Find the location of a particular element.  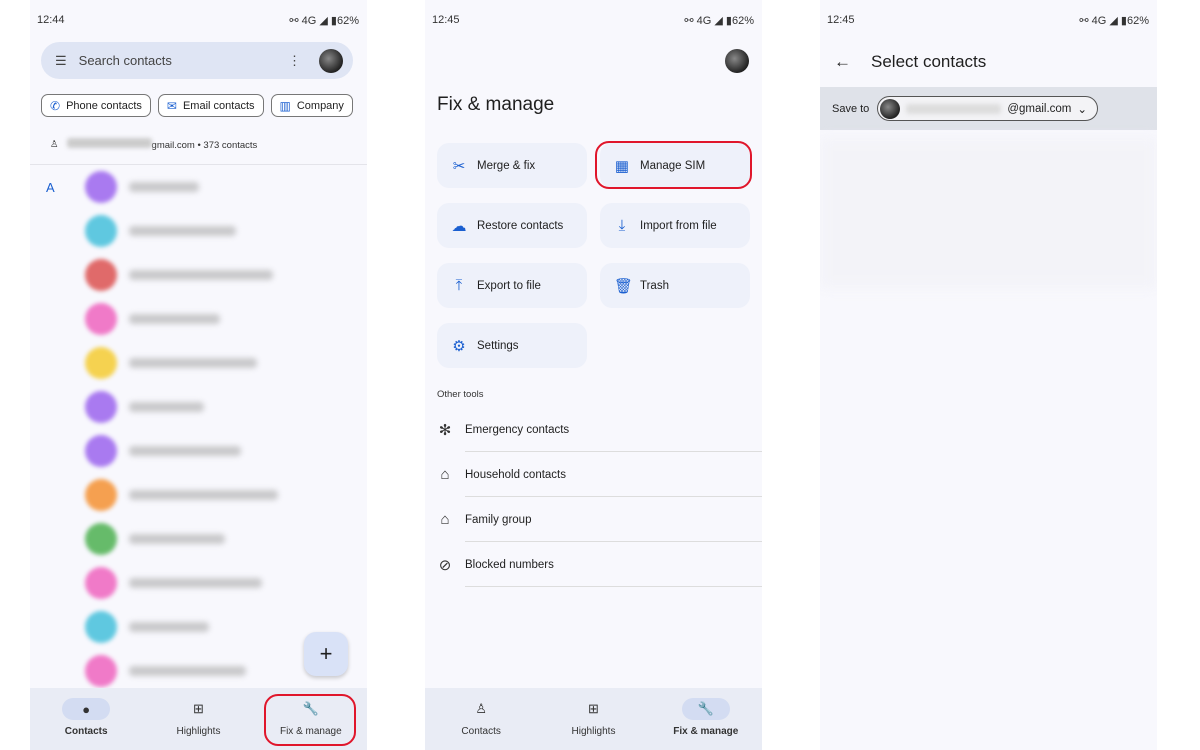

building-icon: ▥ is located at coordinates (285, 105).